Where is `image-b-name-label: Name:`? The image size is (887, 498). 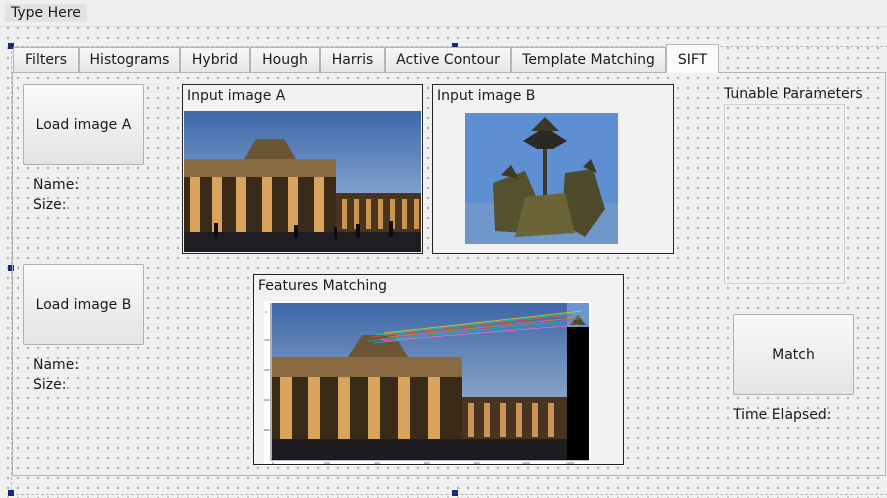
image-b-name-label: Name: is located at coordinates (56, 365).